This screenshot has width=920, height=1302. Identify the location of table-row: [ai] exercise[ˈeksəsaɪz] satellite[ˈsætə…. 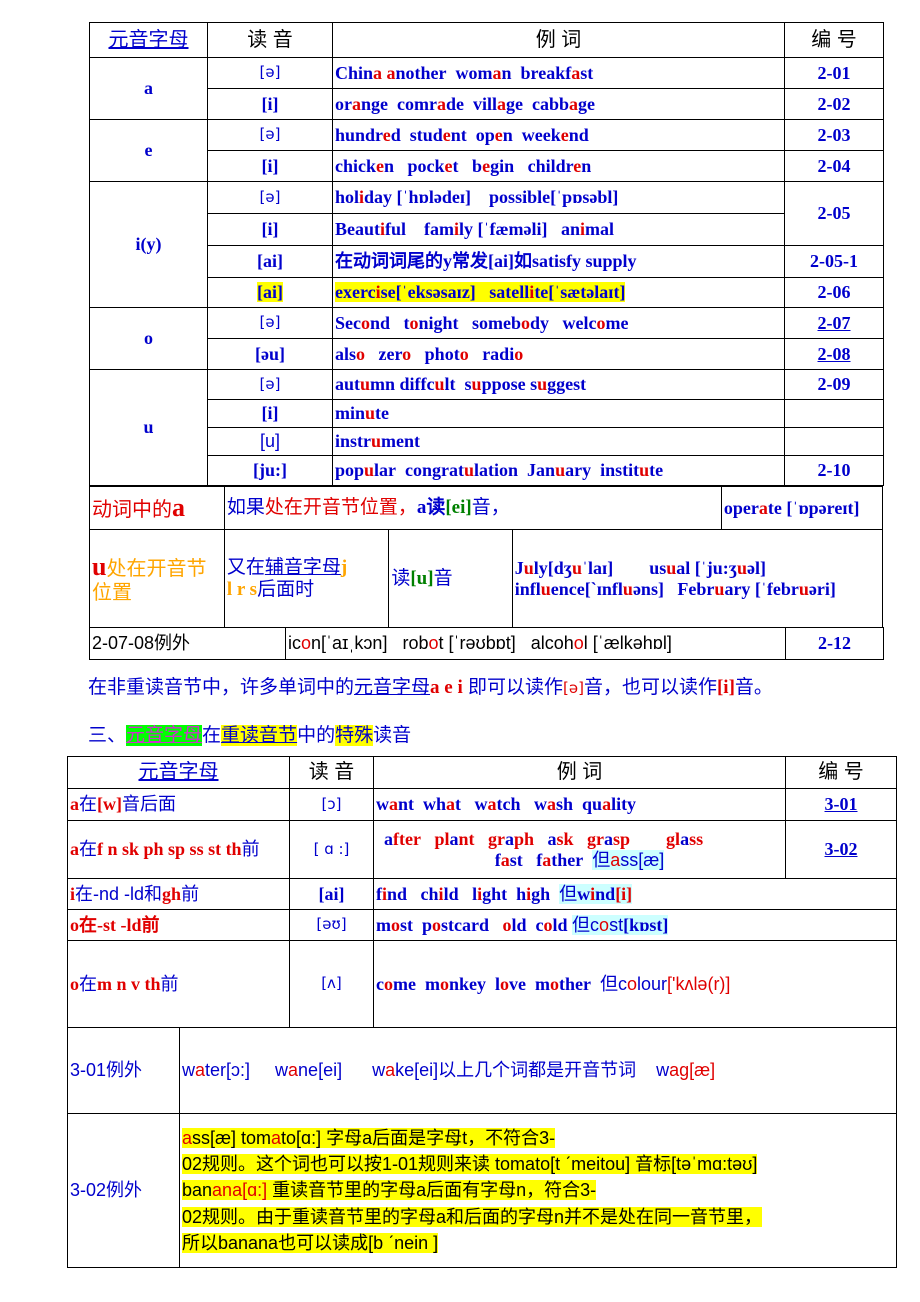
(487, 292).